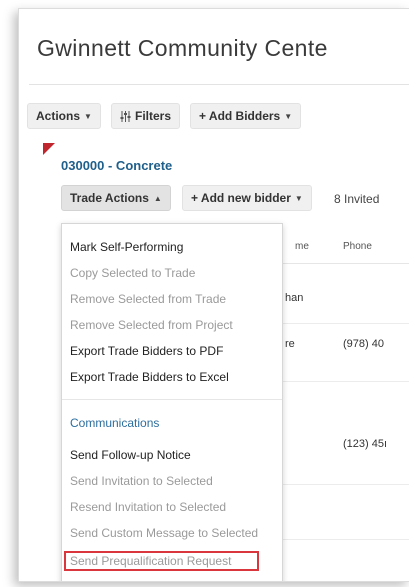 Image resolution: width=409 pixels, height=587 pixels. Describe the element at coordinates (132, 273) in the screenshot. I see `menu-item-copy-selected-to-trade: Copy Selected to Trade` at that location.